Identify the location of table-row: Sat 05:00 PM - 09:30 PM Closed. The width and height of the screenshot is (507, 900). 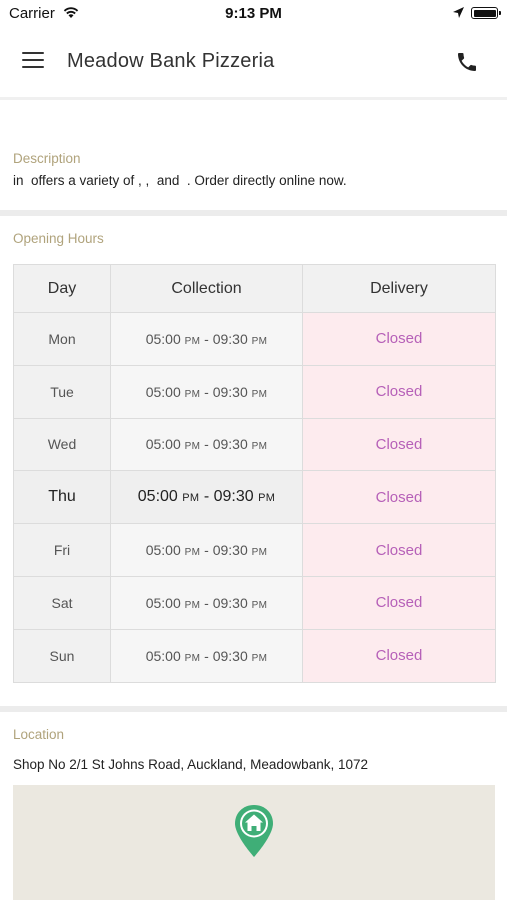
(254, 602).